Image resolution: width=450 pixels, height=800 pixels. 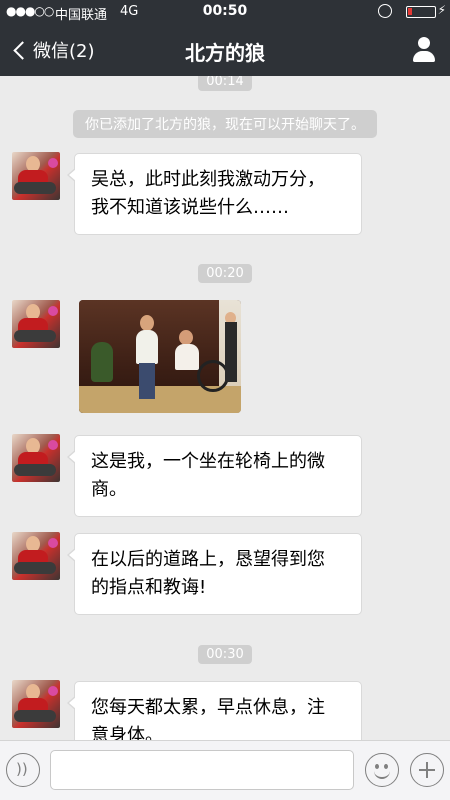 What do you see at coordinates (214, 476) in the screenshot?
I see `message-bubble: 这是我，一个坐在轮椅上的微 商。` at bounding box center [214, 476].